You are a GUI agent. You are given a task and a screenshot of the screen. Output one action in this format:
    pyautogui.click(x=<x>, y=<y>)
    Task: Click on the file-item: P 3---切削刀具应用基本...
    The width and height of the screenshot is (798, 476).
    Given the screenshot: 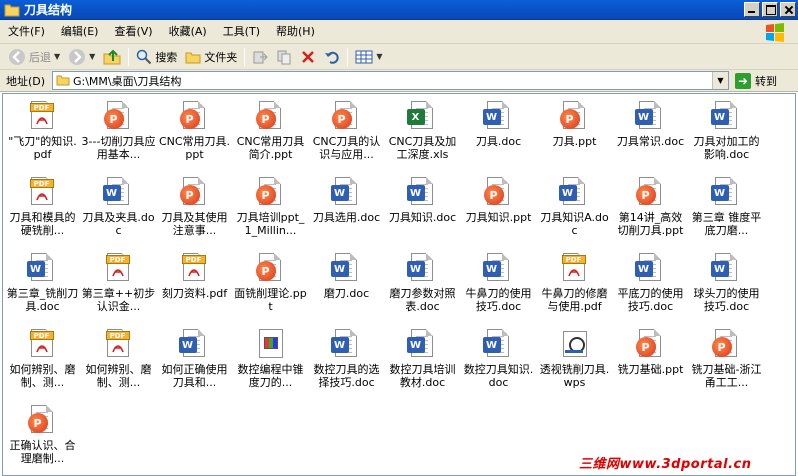 What is the action you would take?
    pyautogui.click(x=118, y=136)
    